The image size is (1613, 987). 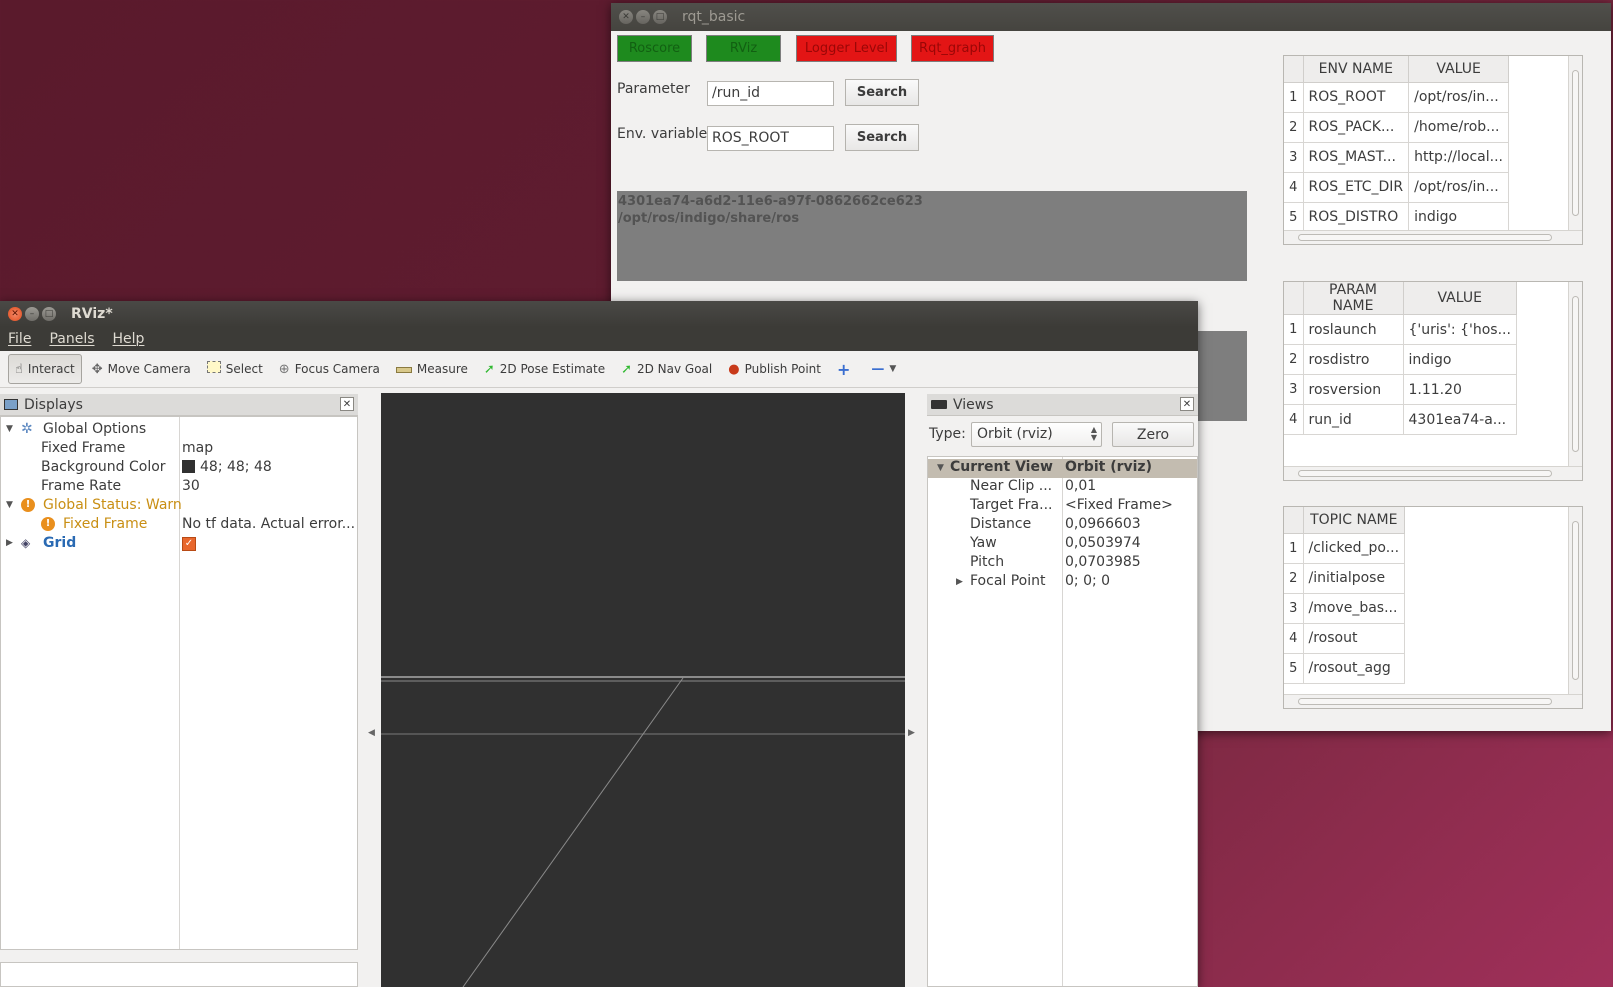 What do you see at coordinates (1119, 505) in the screenshot?
I see `tree-value: <Fixed Frame>` at bounding box center [1119, 505].